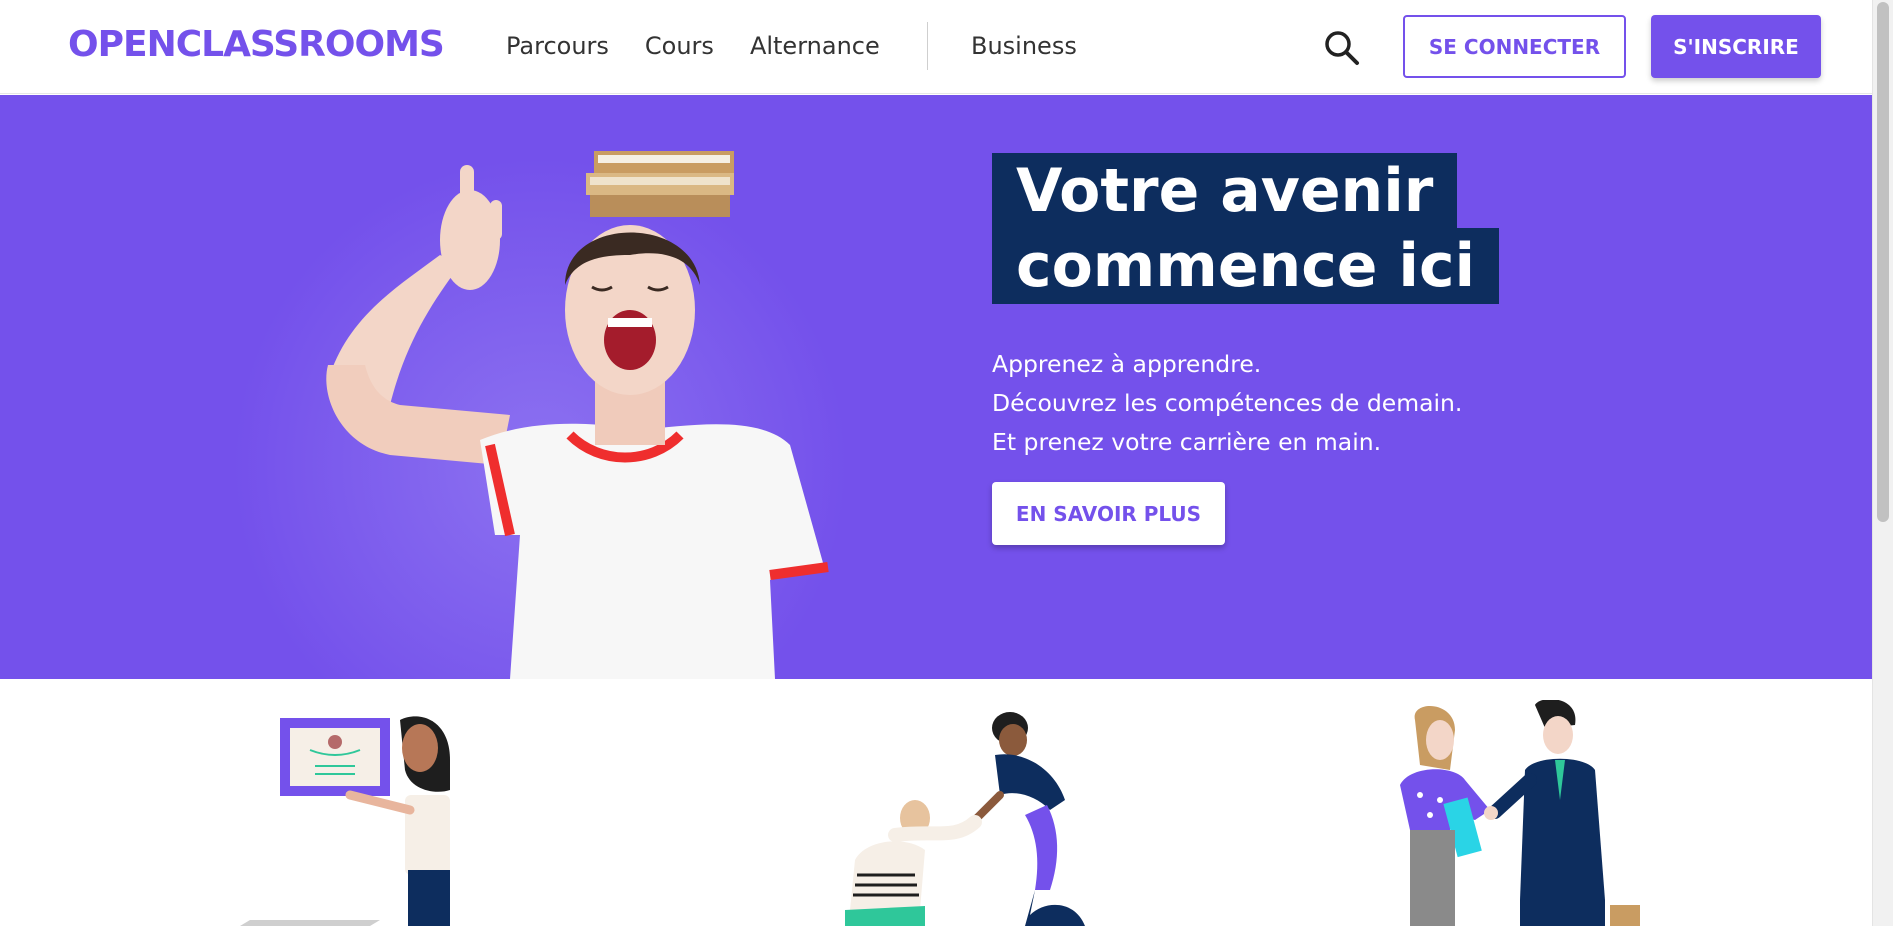 Image resolution: width=1893 pixels, height=926 pixels. Describe the element at coordinates (557, 46) in the screenshot. I see `nav-parcours: Parcours` at that location.